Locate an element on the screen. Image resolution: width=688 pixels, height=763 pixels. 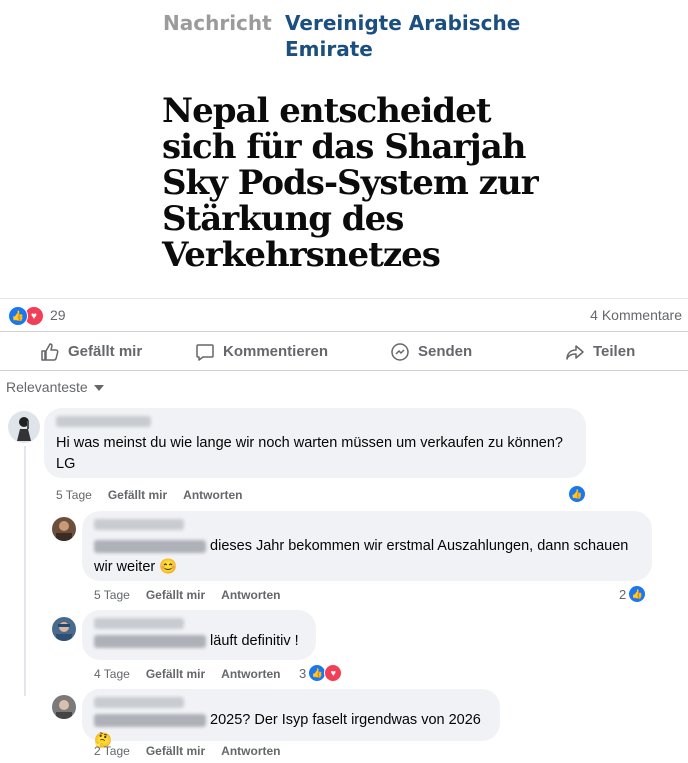
comment-reaction-count: 3 is located at coordinates (303, 673).